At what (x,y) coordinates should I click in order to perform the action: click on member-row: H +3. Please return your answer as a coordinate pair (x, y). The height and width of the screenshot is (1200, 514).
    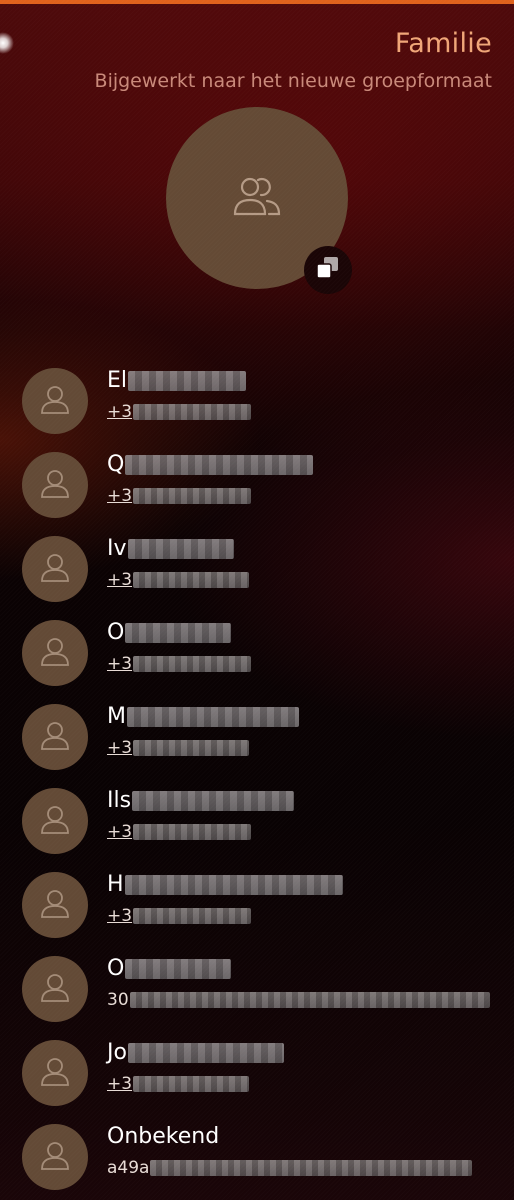
    Looking at the image, I should click on (257, 895).